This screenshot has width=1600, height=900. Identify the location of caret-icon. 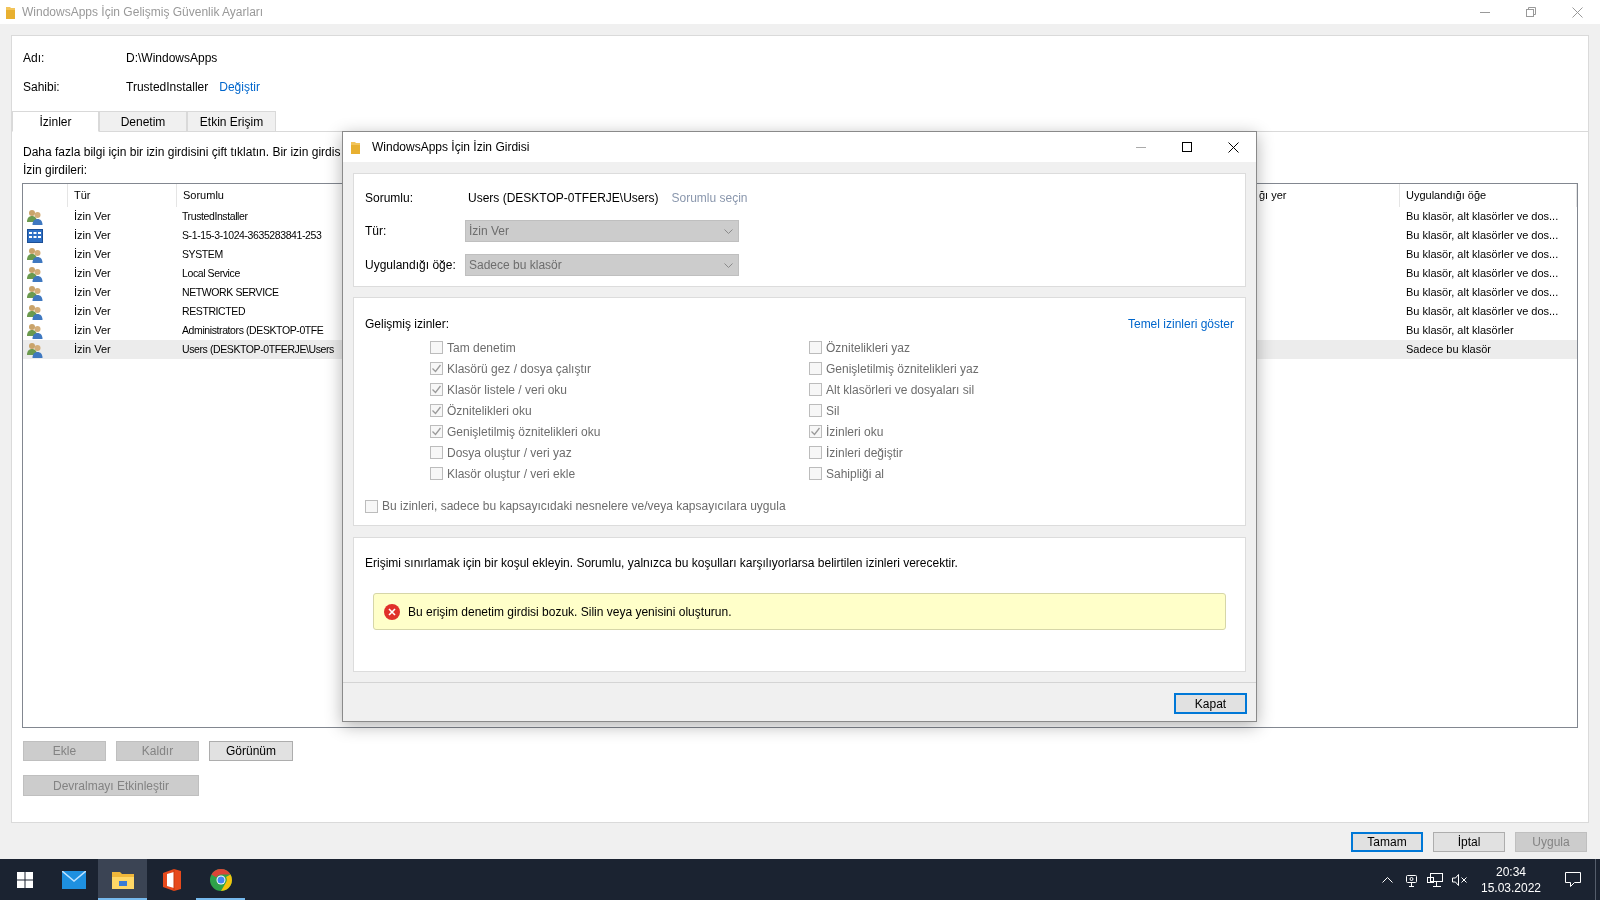
(1387, 879).